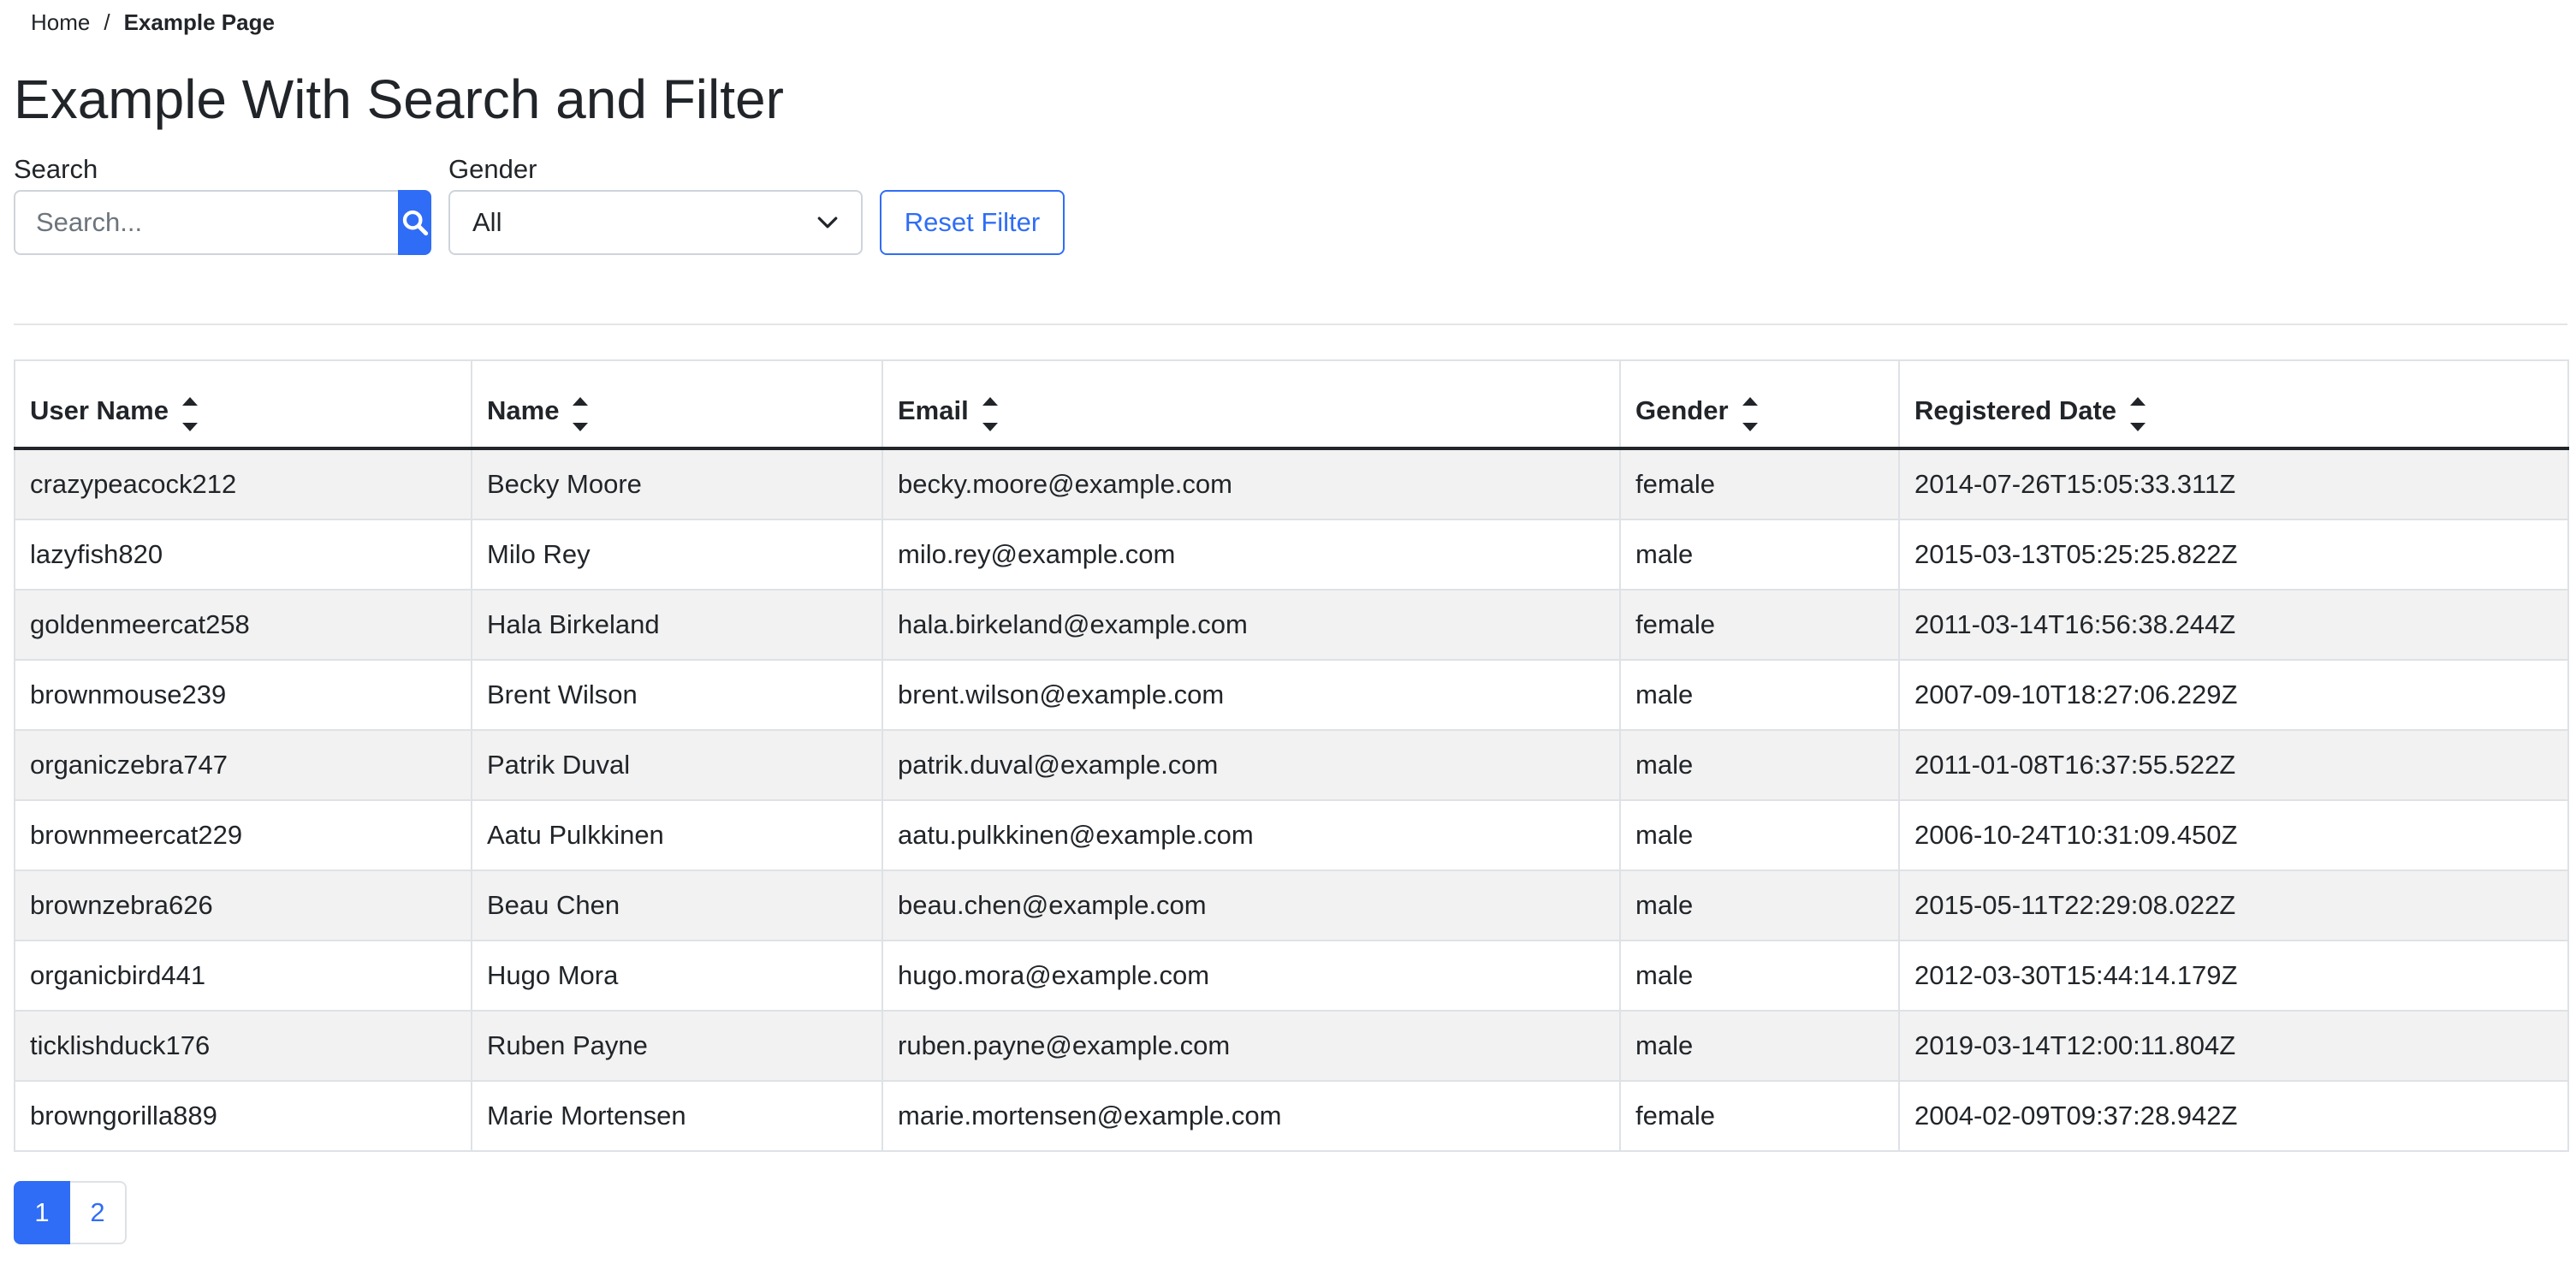 The width and height of the screenshot is (2576, 1270). What do you see at coordinates (1251, 554) in the screenshot?
I see `cell-email: milo.rey@example.com` at bounding box center [1251, 554].